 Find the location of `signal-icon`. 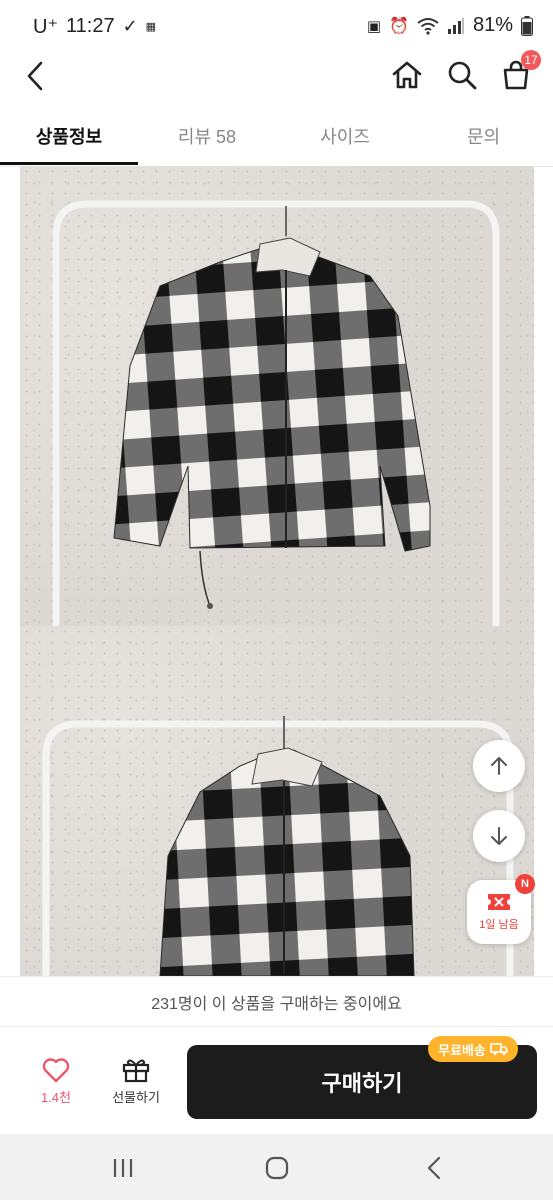

signal-icon is located at coordinates (455, 25).